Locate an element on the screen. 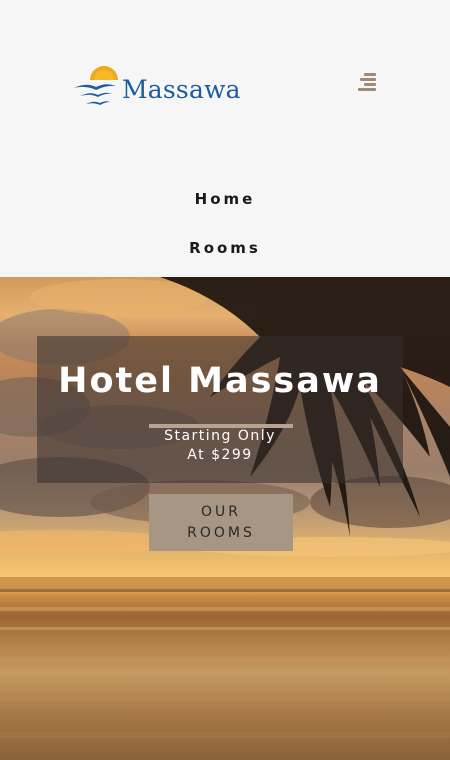 The height and width of the screenshot is (760, 450). hero-title: Hotel Massawa is located at coordinates (220, 381).